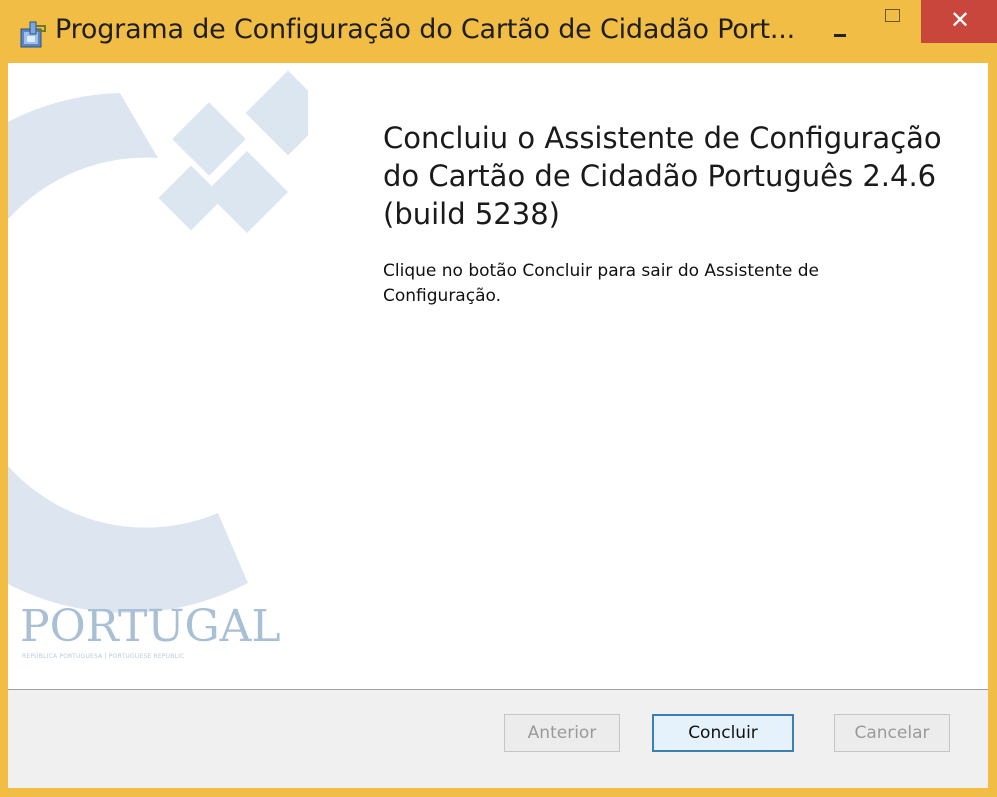 Image resolution: width=997 pixels, height=797 pixels. I want to click on back-button: Anterior, so click(562, 733).